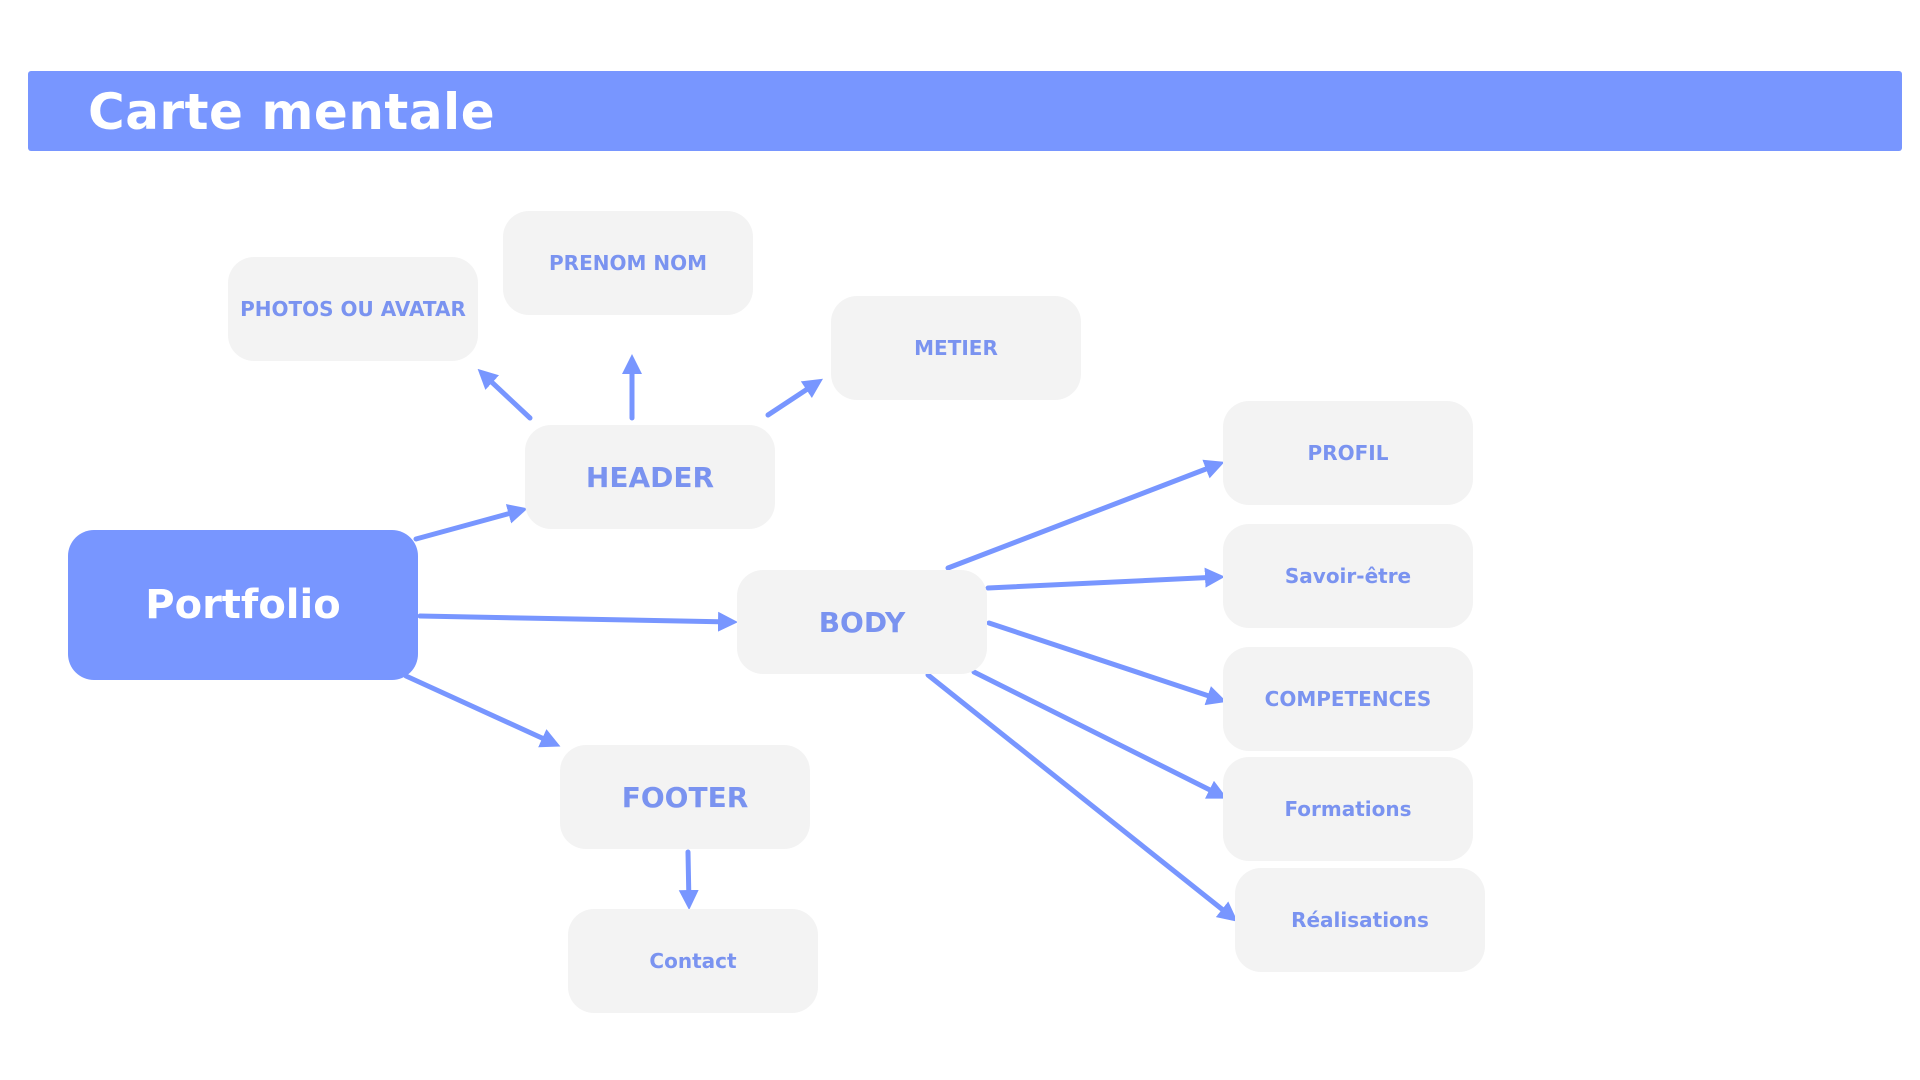 The image size is (1920, 1080). What do you see at coordinates (794, 398) in the screenshot?
I see `arrow-header-metier` at bounding box center [794, 398].